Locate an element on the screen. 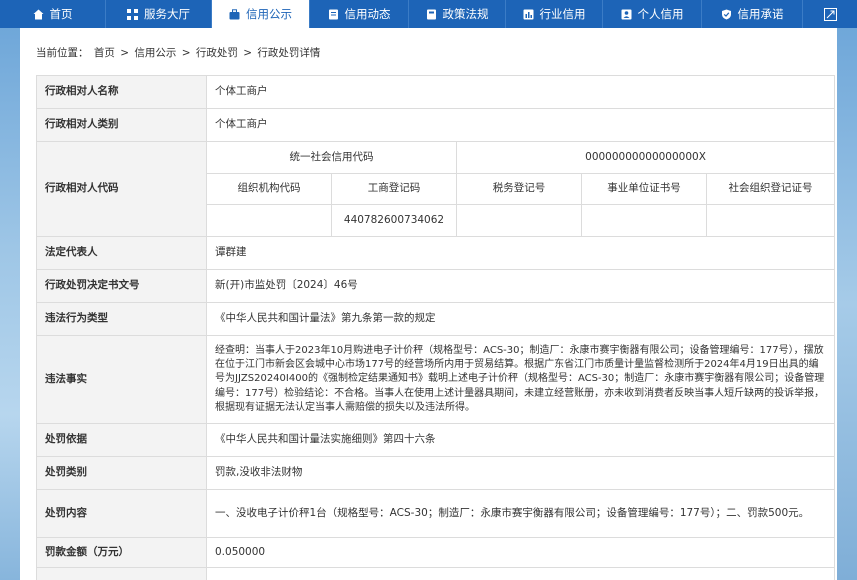 The width and height of the screenshot is (857, 580). basis-value: 《中华人民共和国计量法实施细则》第四十六条 is located at coordinates (520, 440).